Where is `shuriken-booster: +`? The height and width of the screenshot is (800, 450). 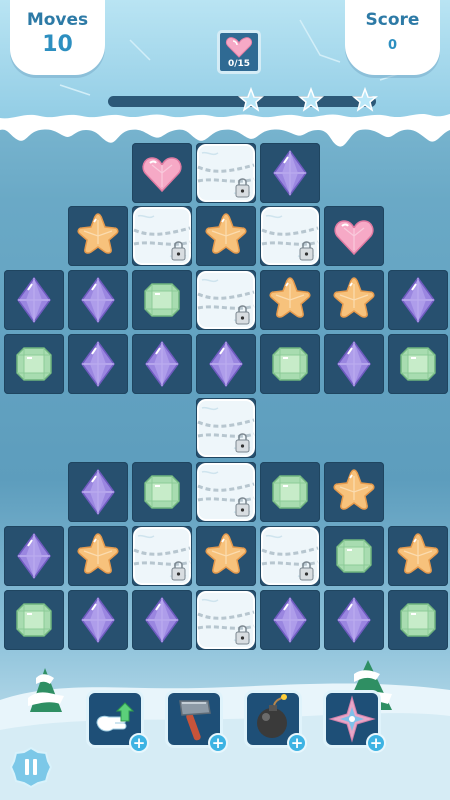 shuriken-booster: + is located at coordinates (354, 721).